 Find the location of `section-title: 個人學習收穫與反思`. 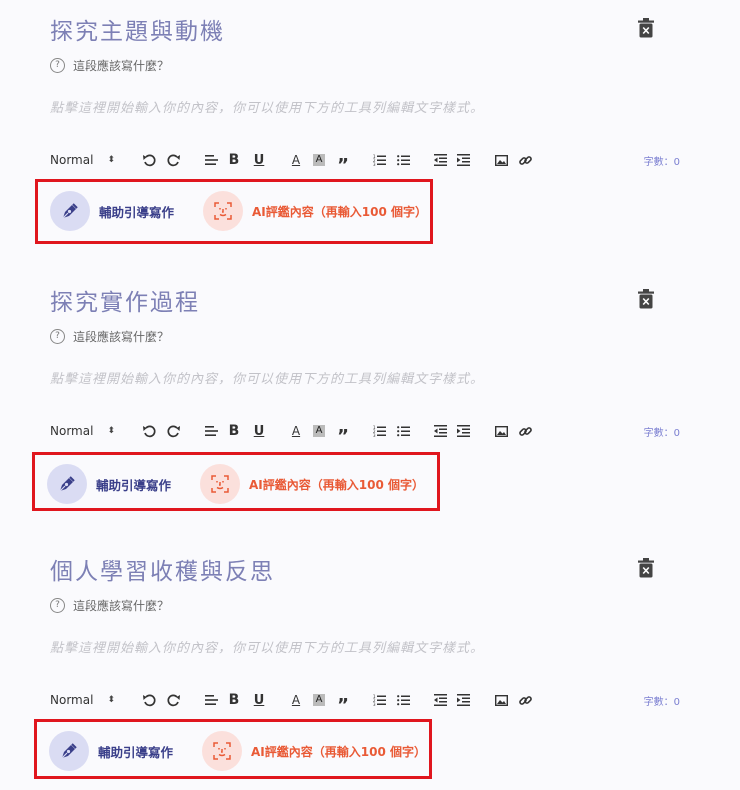

section-title: 個人學習收穫與反思 is located at coordinates (162, 572).